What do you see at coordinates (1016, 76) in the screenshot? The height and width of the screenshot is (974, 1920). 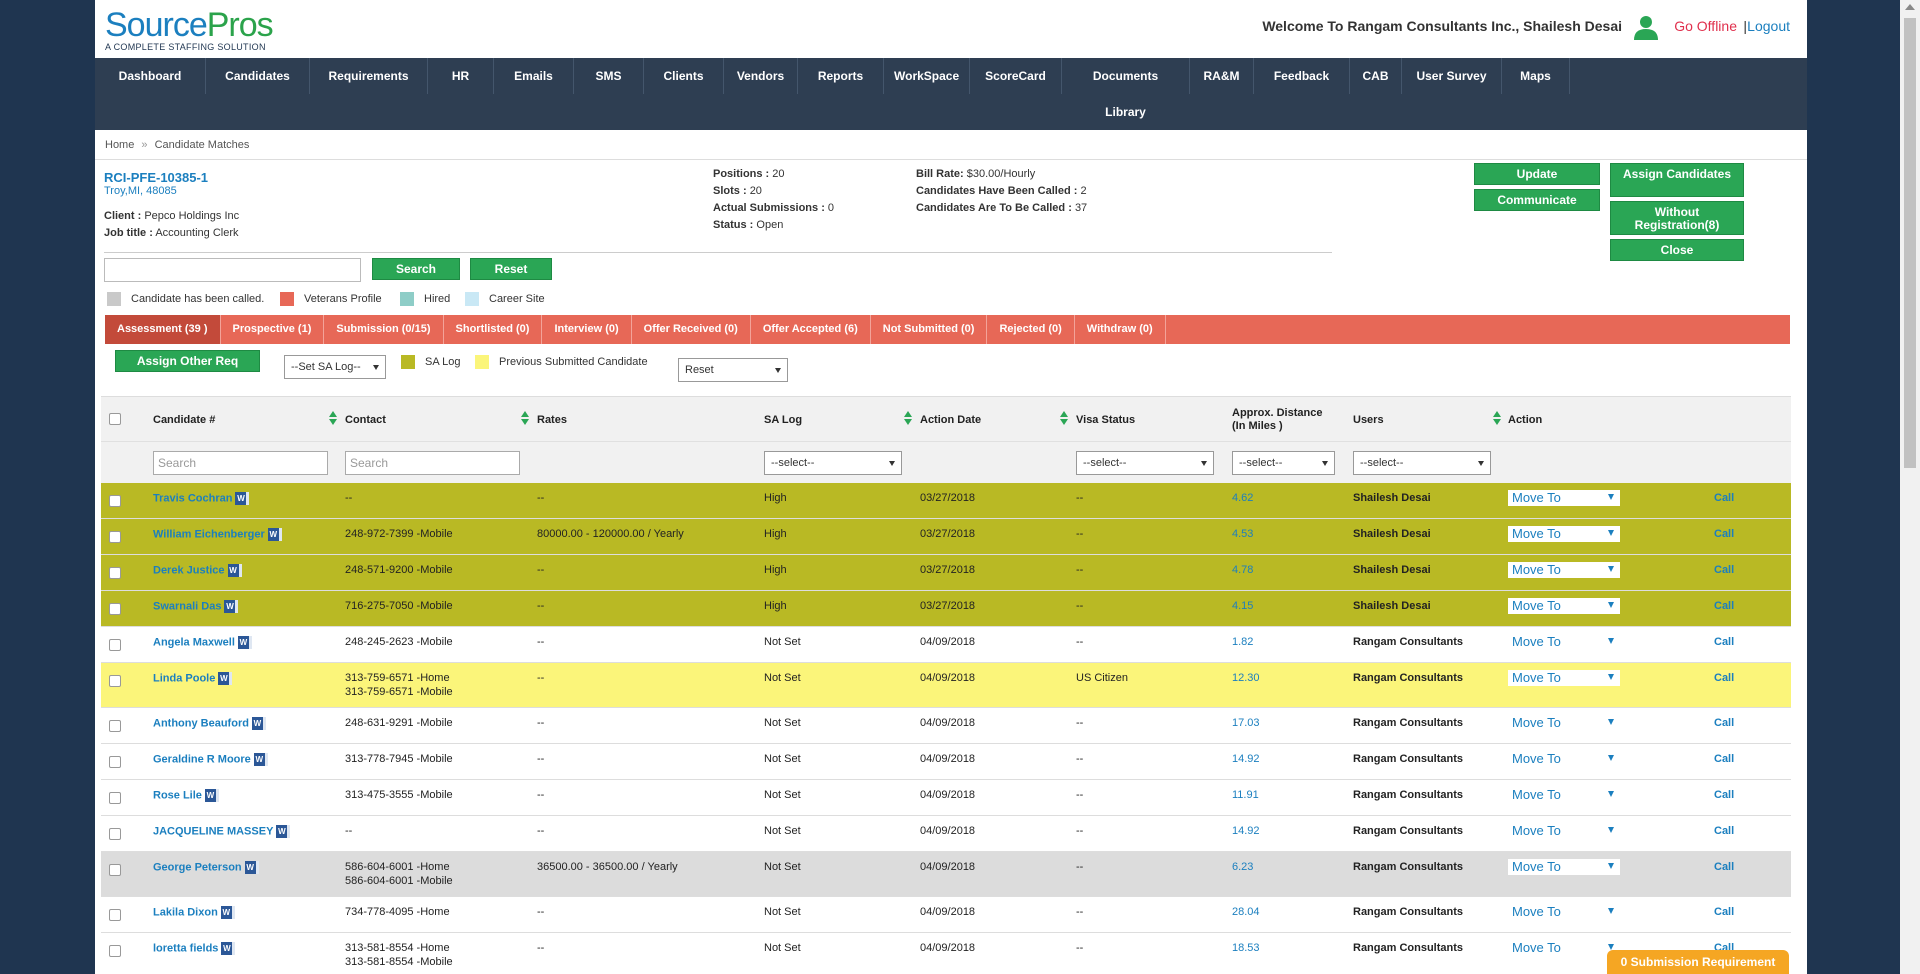 I see `nav-item-scorecard: ScoreCard` at bounding box center [1016, 76].